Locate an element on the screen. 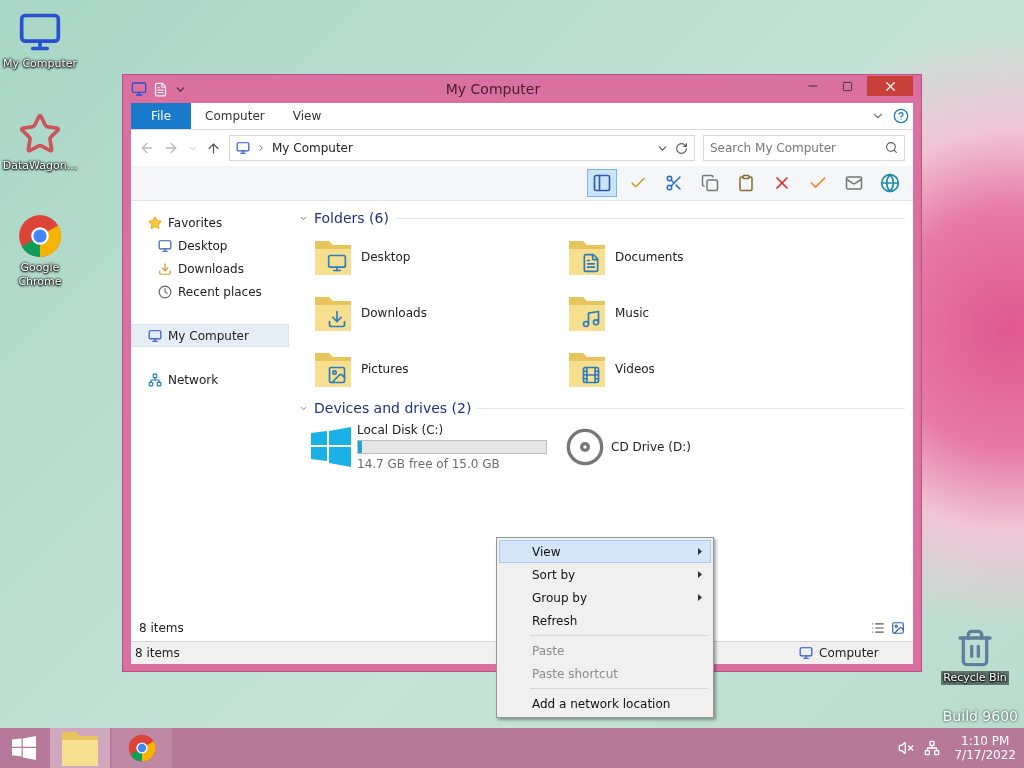 This screenshot has width=1024, height=768. nav-label: Favorites is located at coordinates (195, 222).